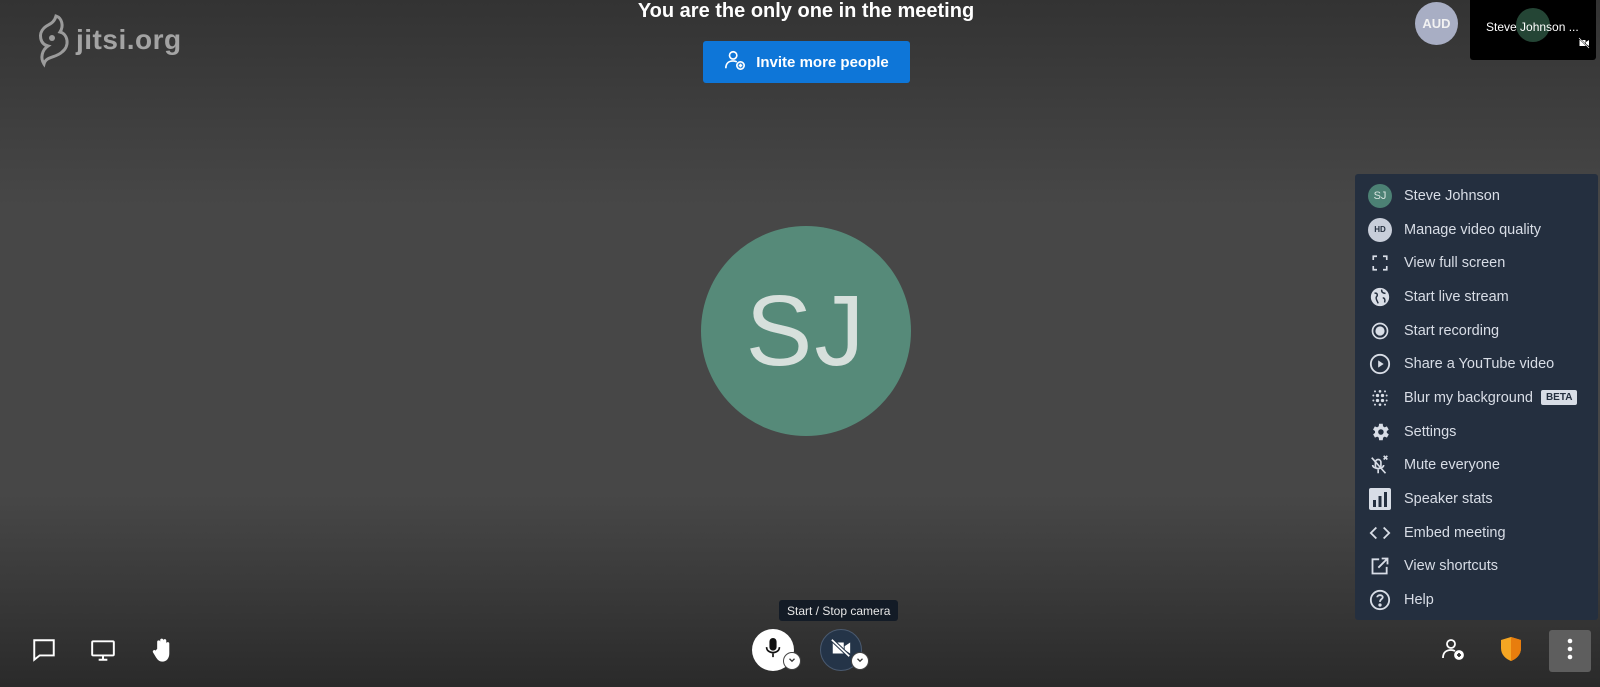 The height and width of the screenshot is (687, 1600). What do you see at coordinates (1455, 532) in the screenshot?
I see `menu-label: Embed meeting` at bounding box center [1455, 532].